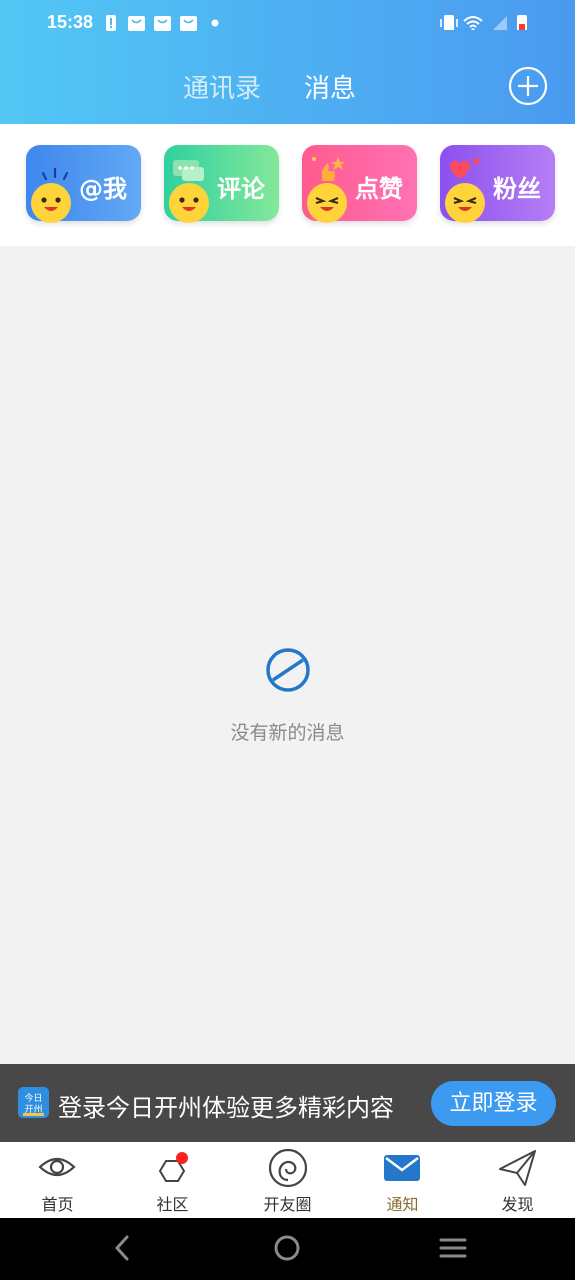 The width and height of the screenshot is (575, 1280). I want to click on bottom-tab-bar: 首页 社区 开友圈 通知 发现, so click(287, 1180).